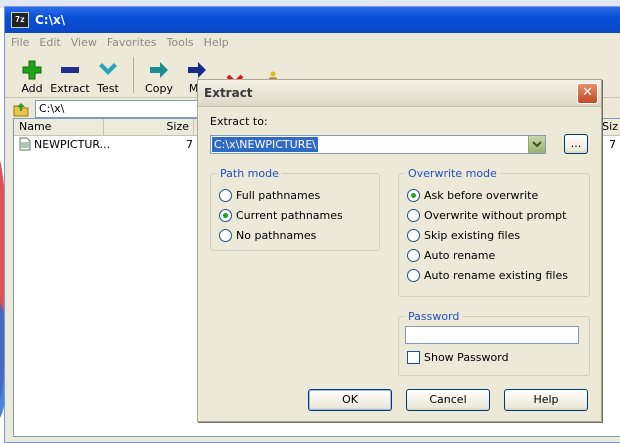 The image size is (620, 443). I want to click on dropdown-button, so click(536, 144).